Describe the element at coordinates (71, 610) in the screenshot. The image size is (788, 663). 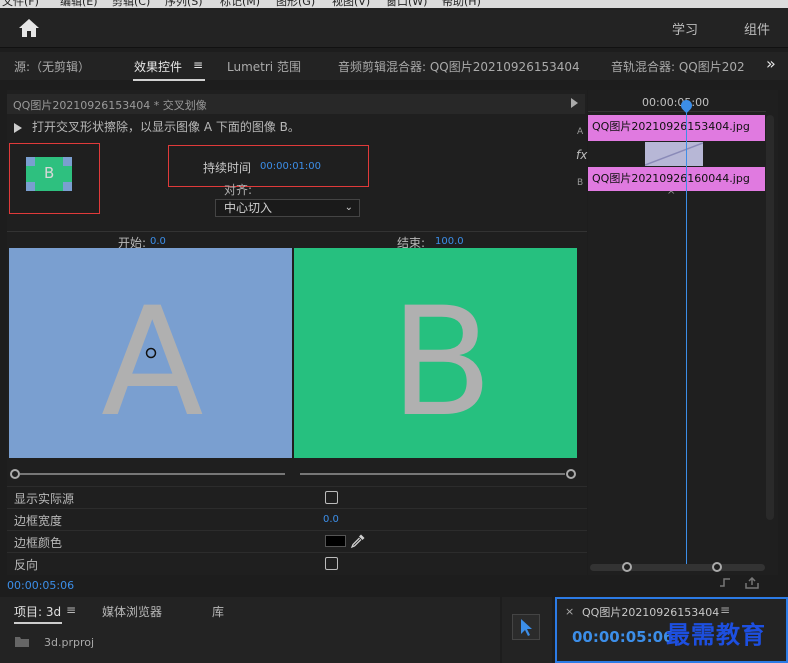
I see `project-menu-icon: ≡` at that location.